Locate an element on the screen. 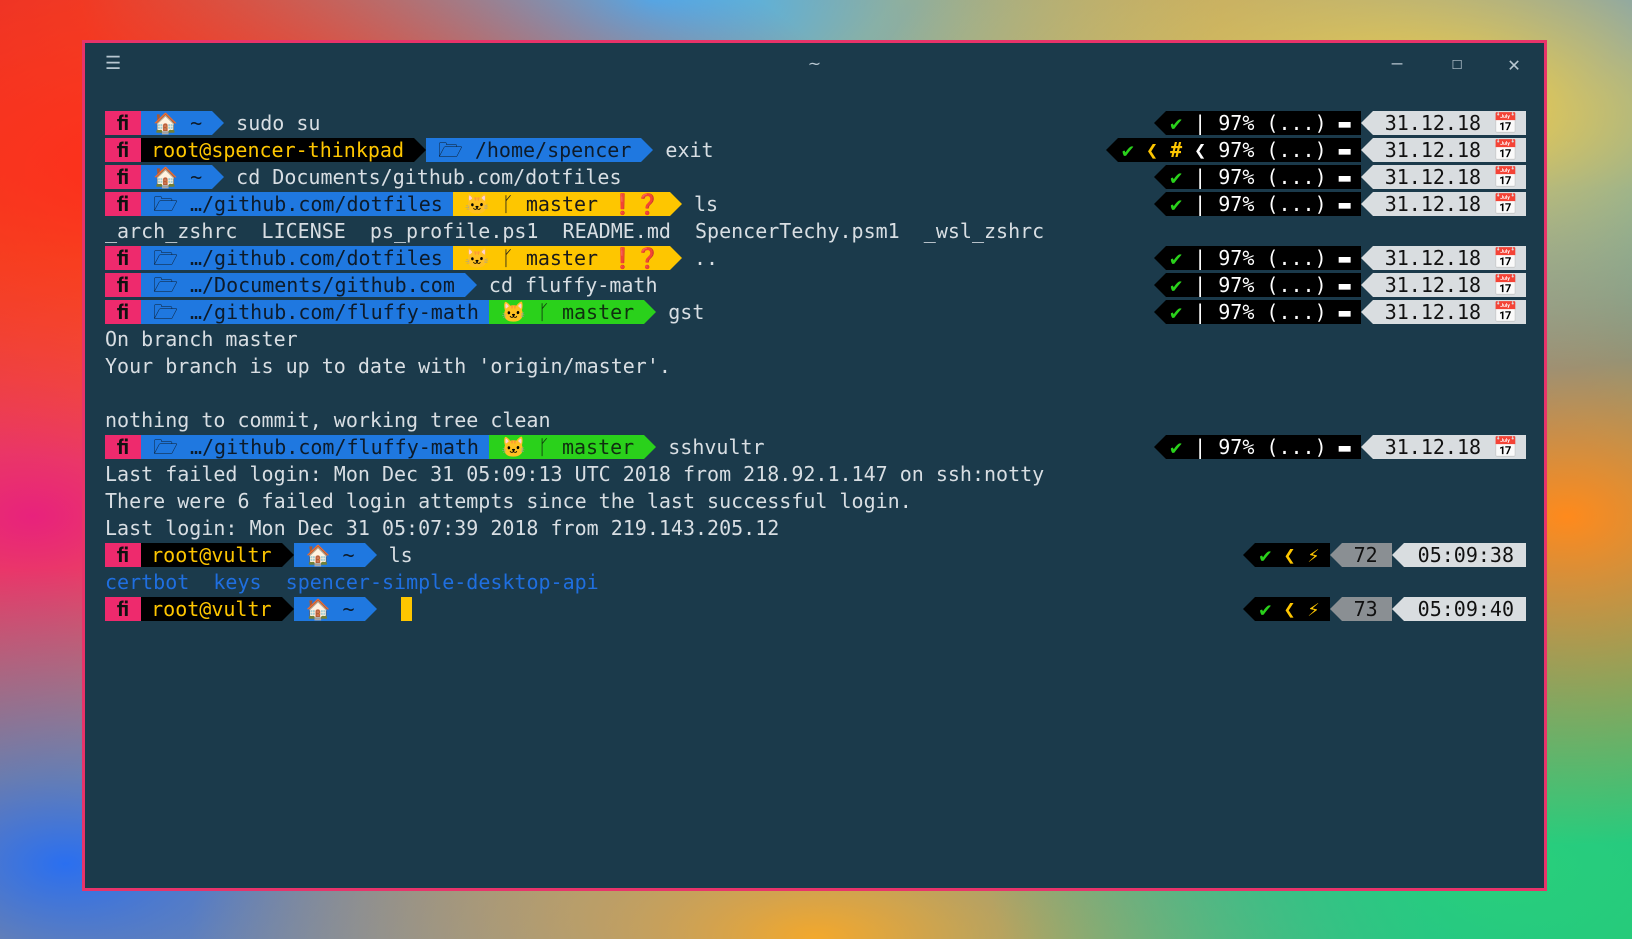 This screenshot has height=939, width=1632. github-icon: 🐱 is located at coordinates (483, 258).